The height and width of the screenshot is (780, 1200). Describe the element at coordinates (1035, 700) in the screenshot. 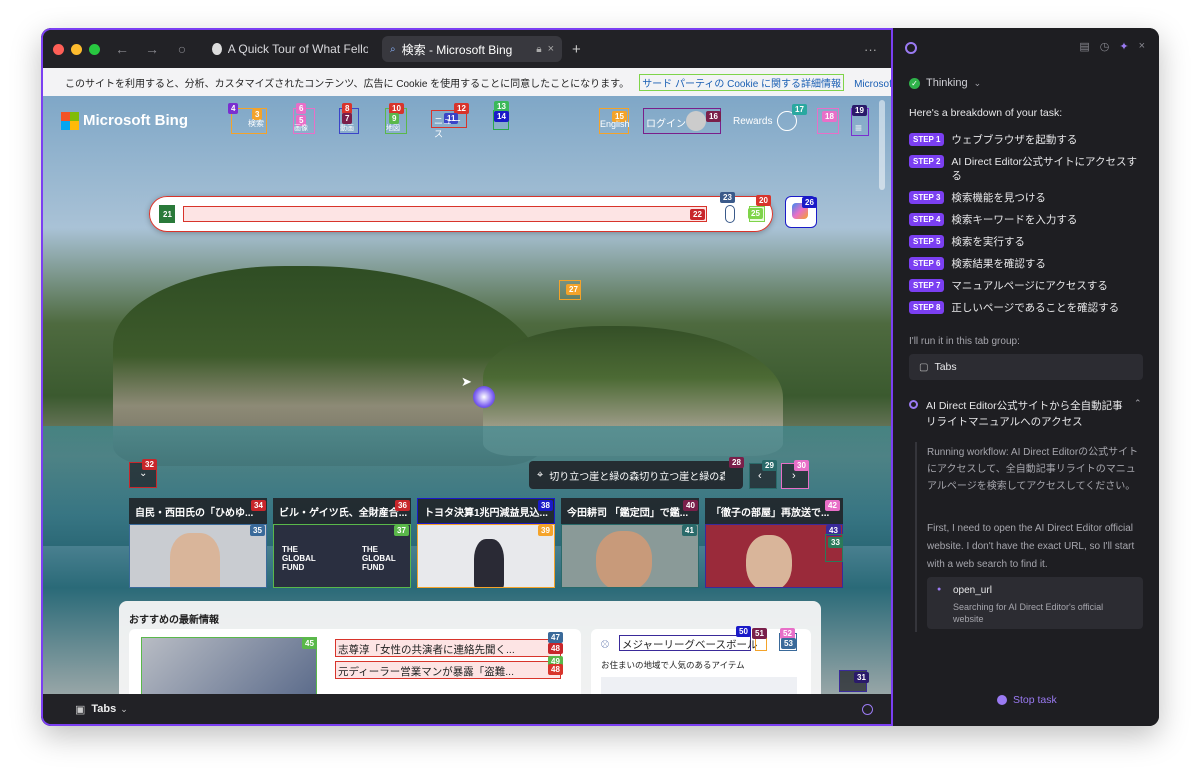

I see `stop-task-label: Stop task` at that location.